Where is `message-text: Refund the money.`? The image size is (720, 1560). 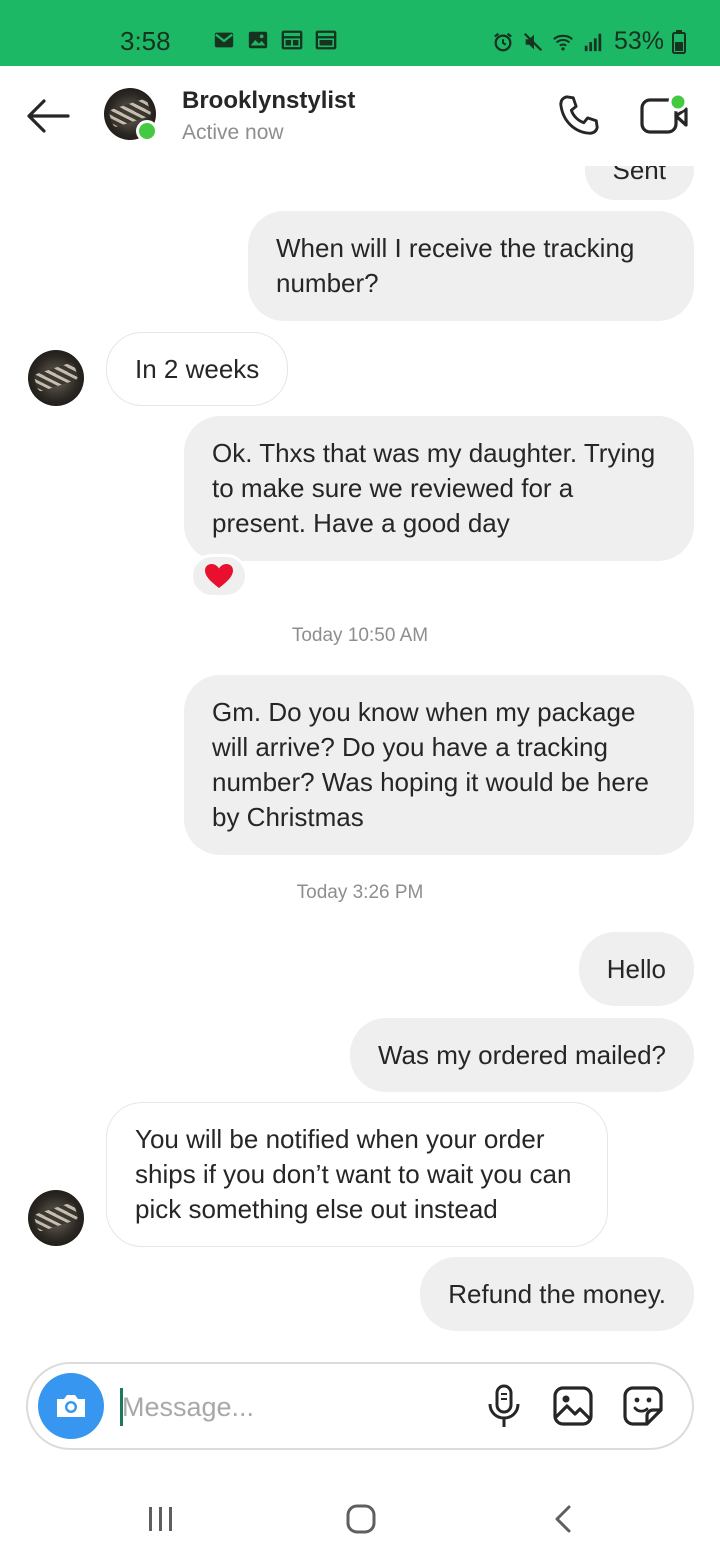
message-text: Refund the money. is located at coordinates (557, 1293).